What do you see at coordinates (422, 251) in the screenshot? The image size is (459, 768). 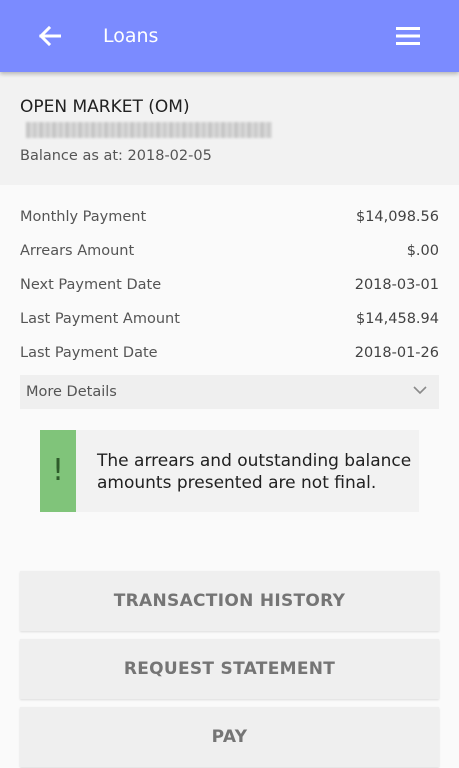 I see `detail-value: $.00` at bounding box center [422, 251].